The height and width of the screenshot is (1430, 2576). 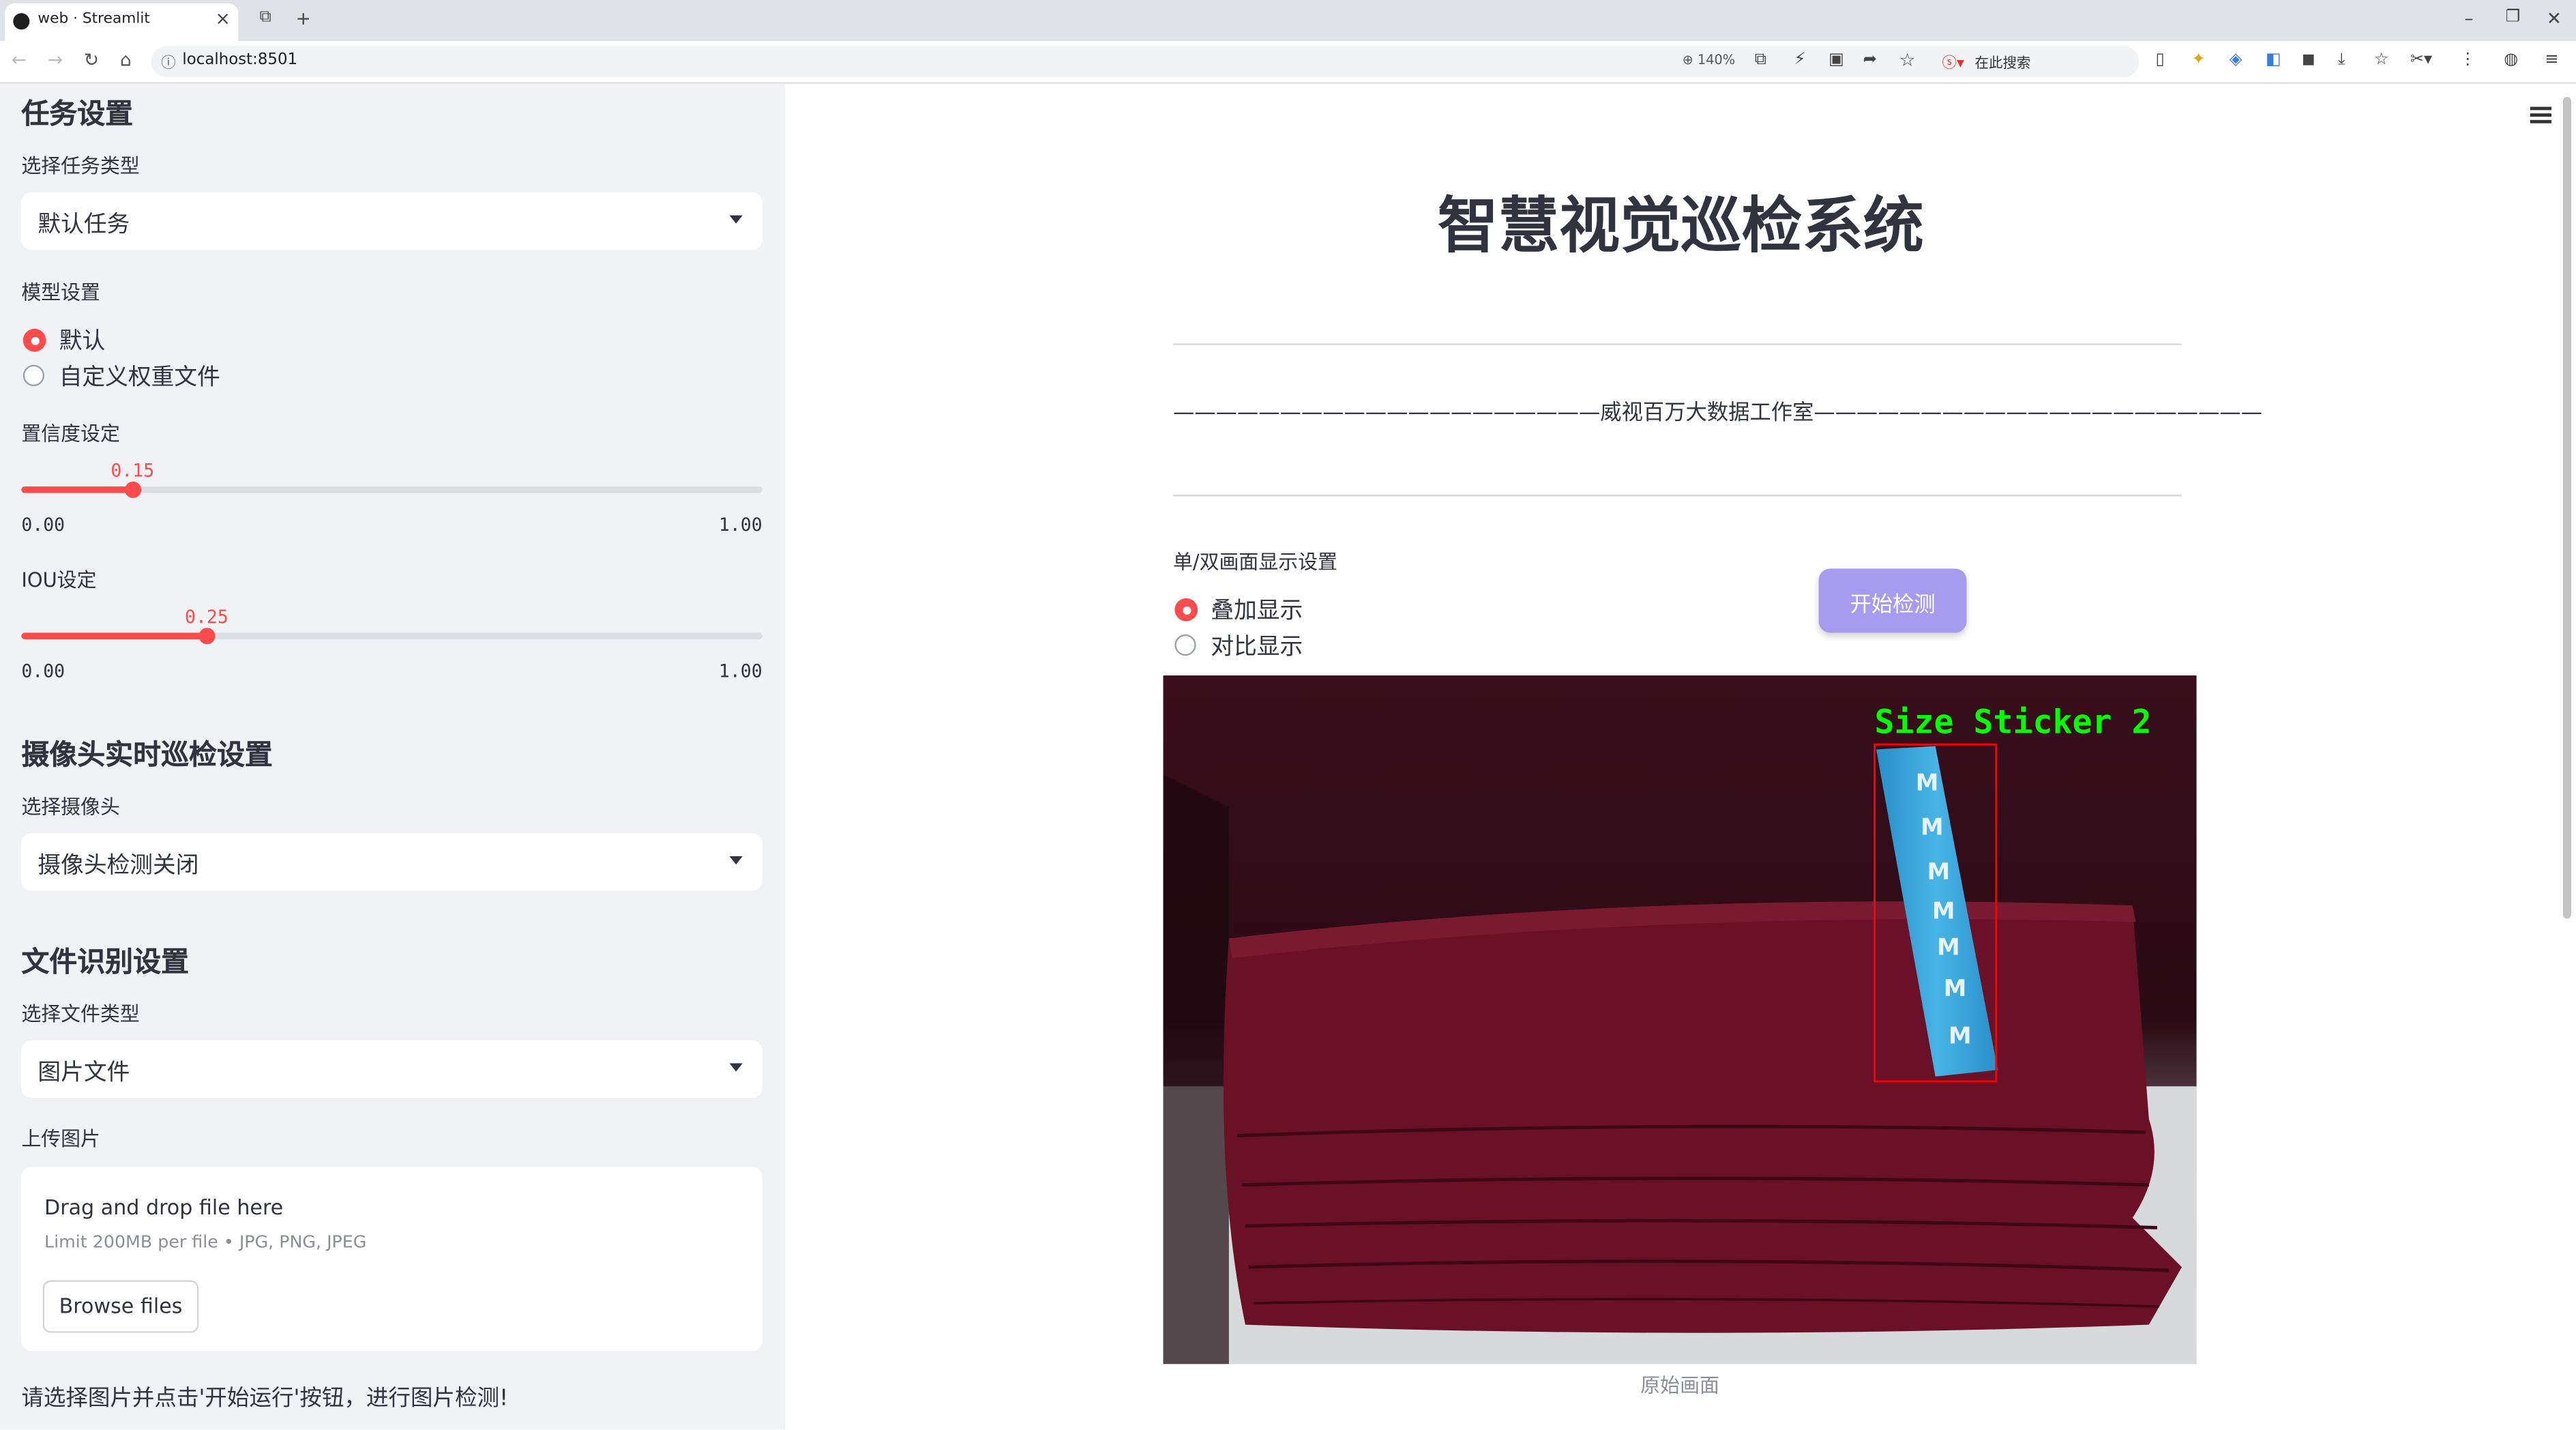 What do you see at coordinates (1702, 1117) in the screenshot?
I see `folded-garment` at bounding box center [1702, 1117].